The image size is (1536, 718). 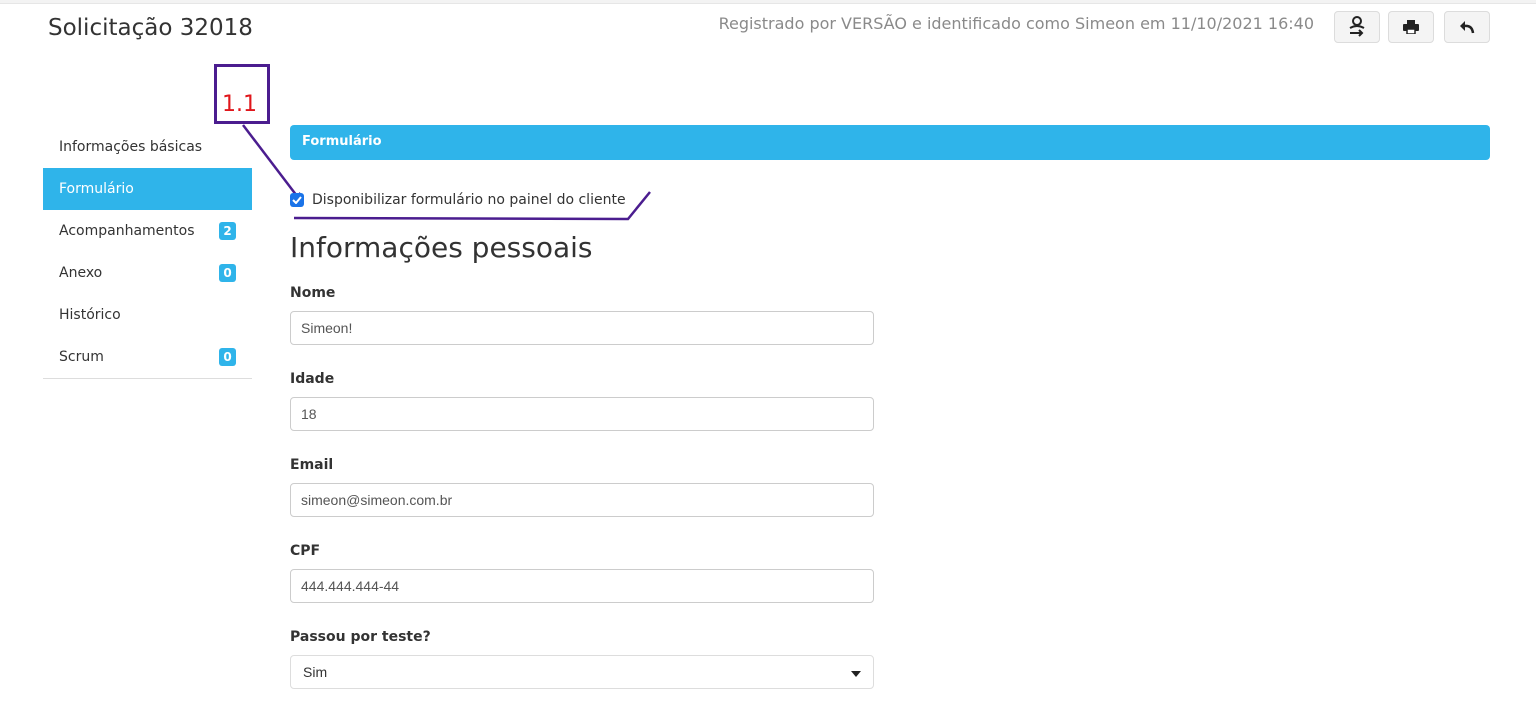 I want to click on test-passed-label: Passou por teste?, so click(x=360, y=637).